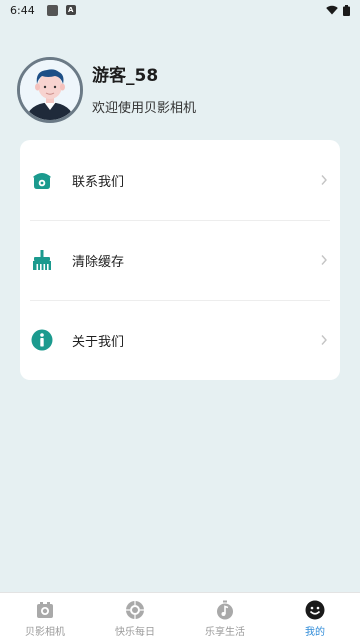 Image resolution: width=360 pixels, height=640 pixels. What do you see at coordinates (180, 340) in the screenshot?
I see `menu-item-about-us: 关于我们` at bounding box center [180, 340].